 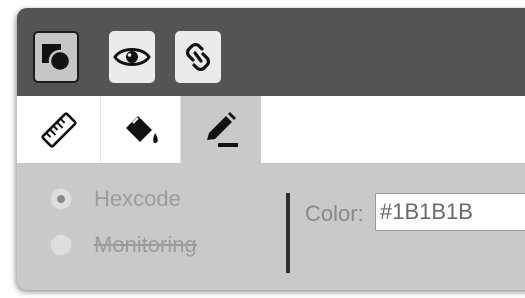 I want to click on shapes-button, so click(x=56, y=57).